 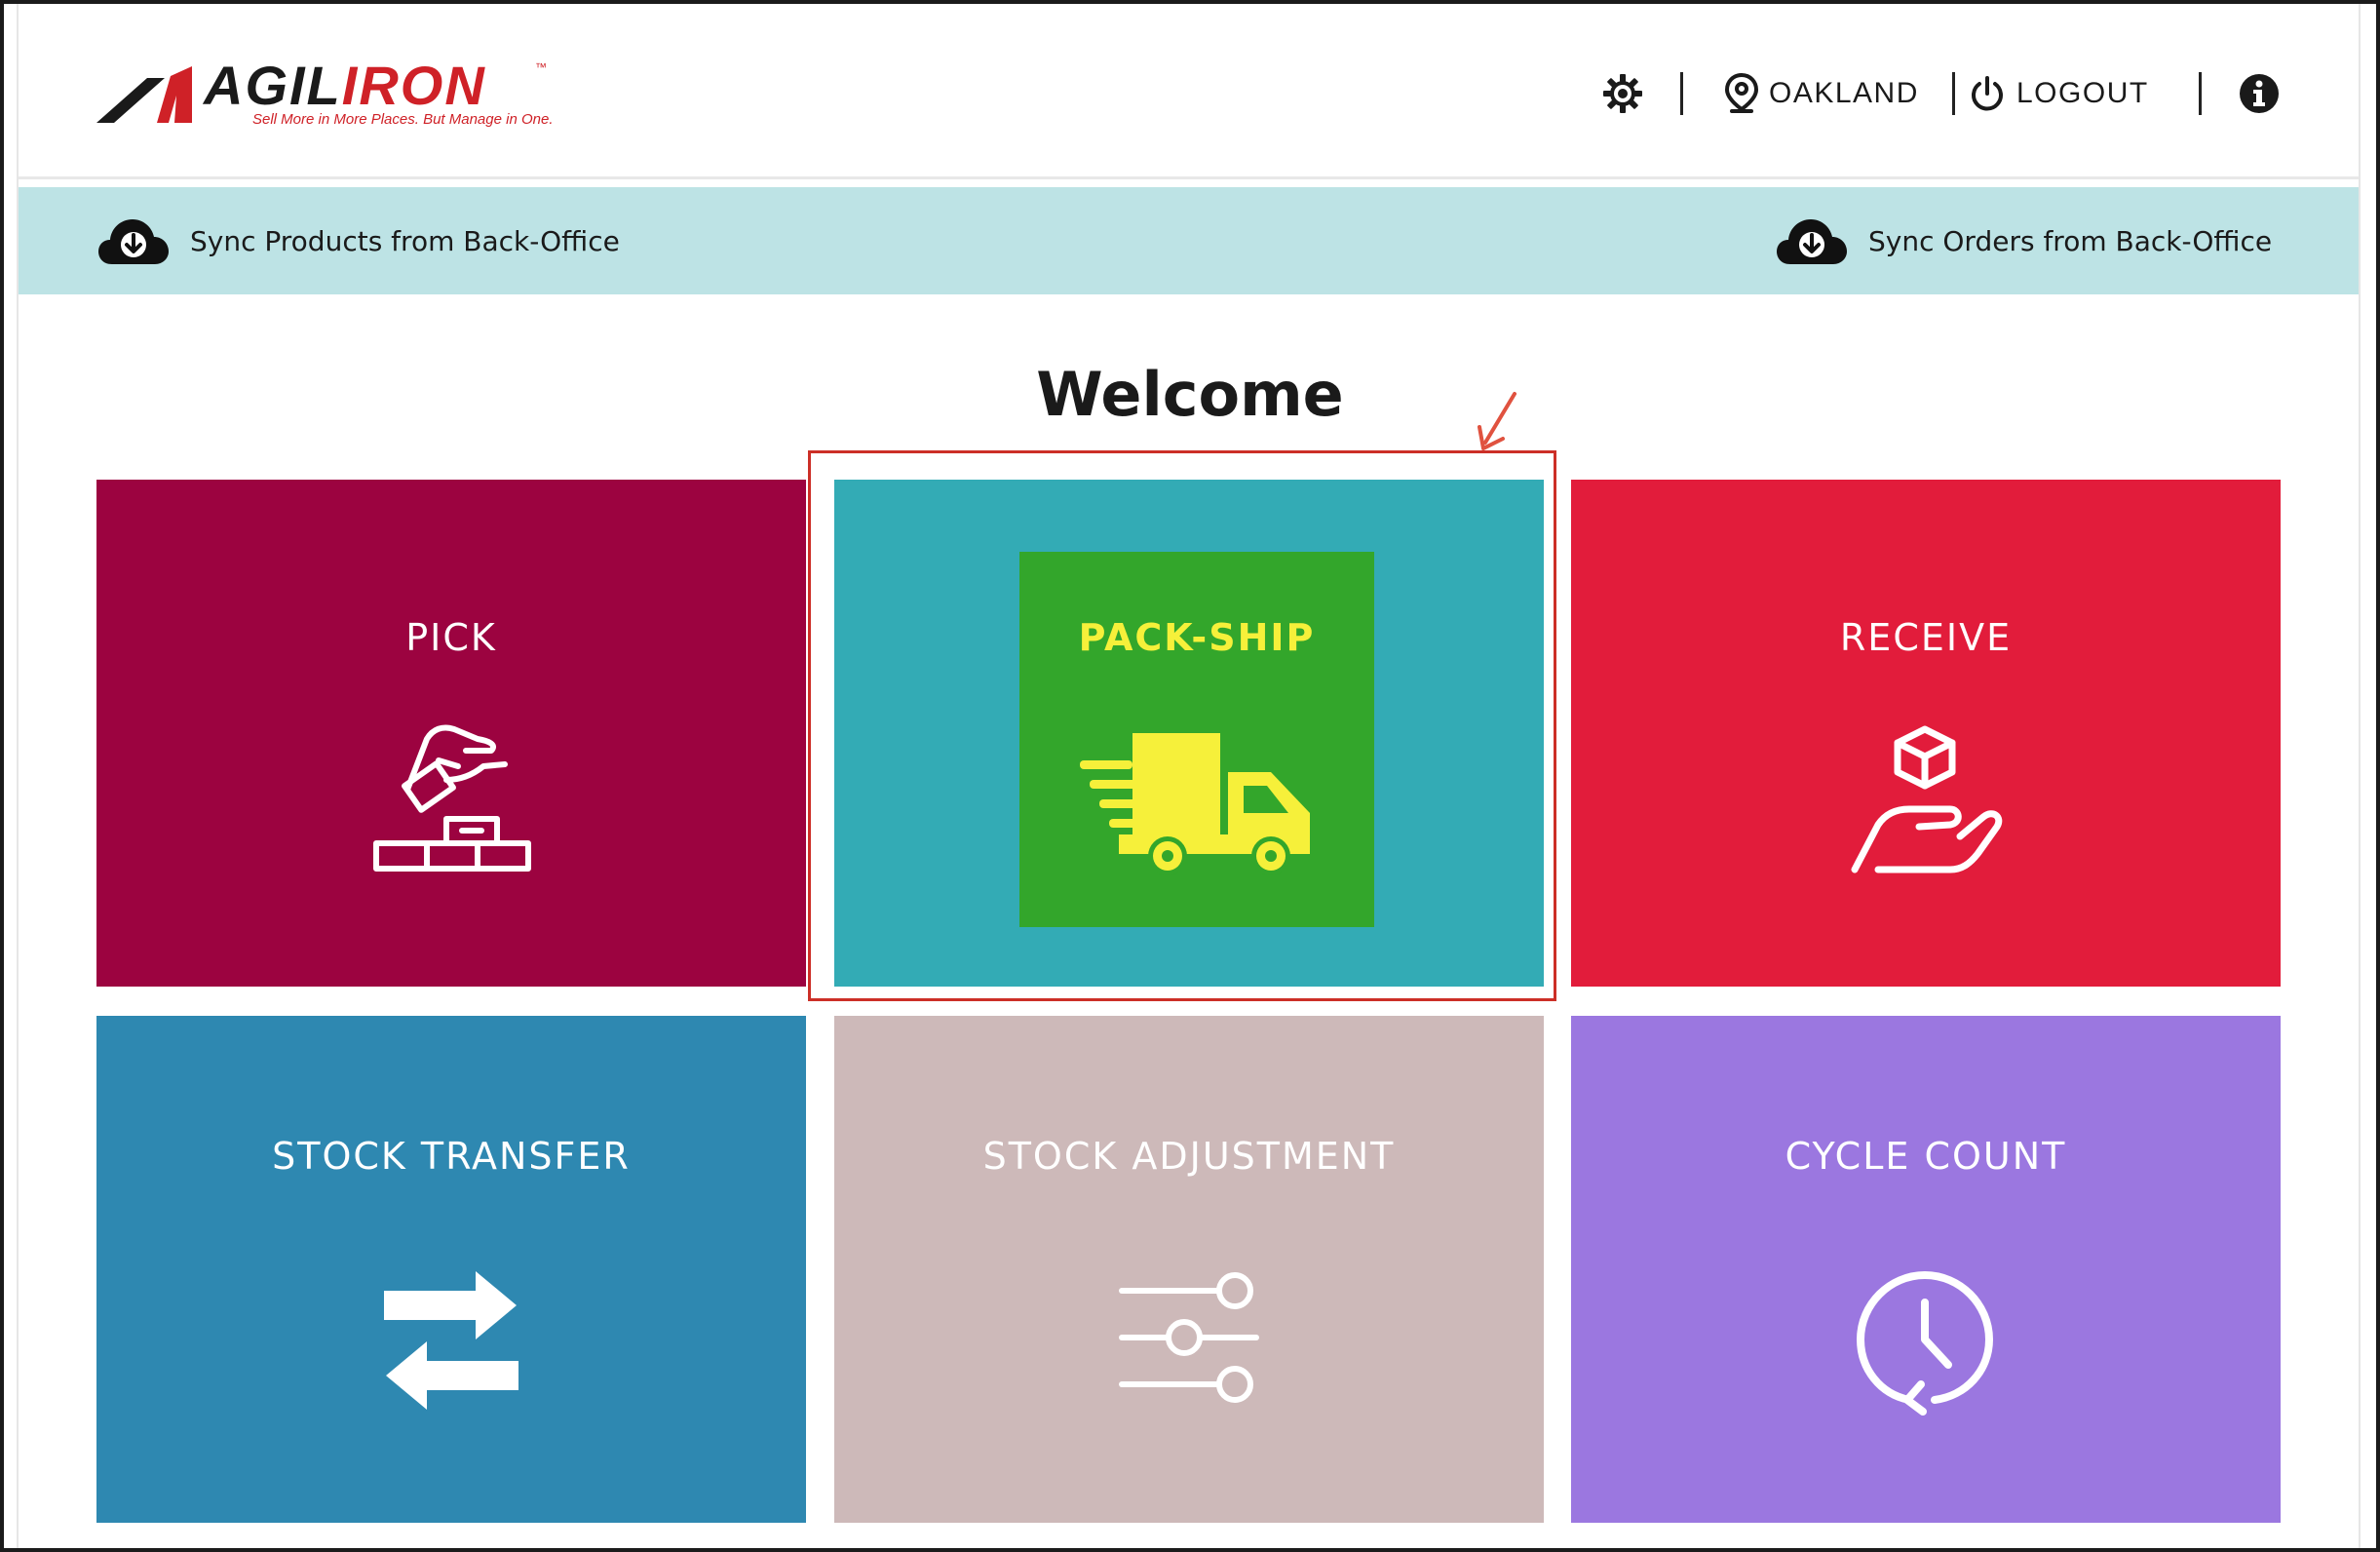 What do you see at coordinates (1927, 799) in the screenshot?
I see `hand-holding-box-icon` at bounding box center [1927, 799].